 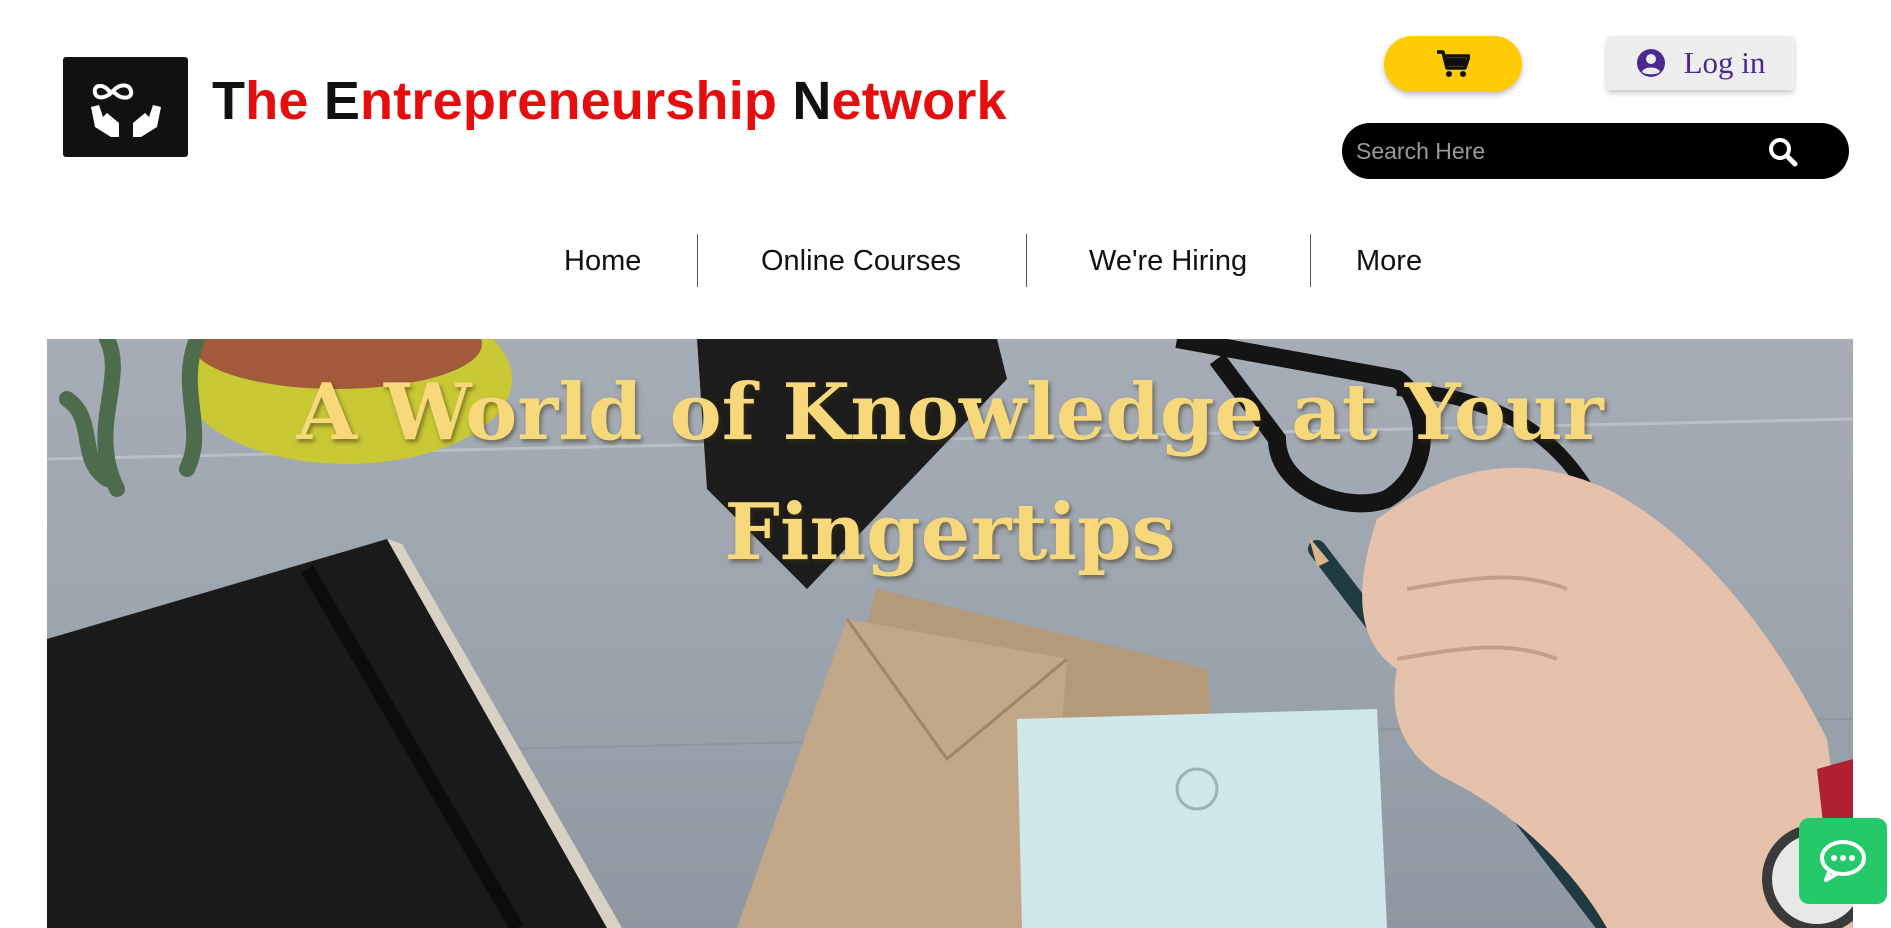 I want to click on search-button, so click(x=1783, y=152).